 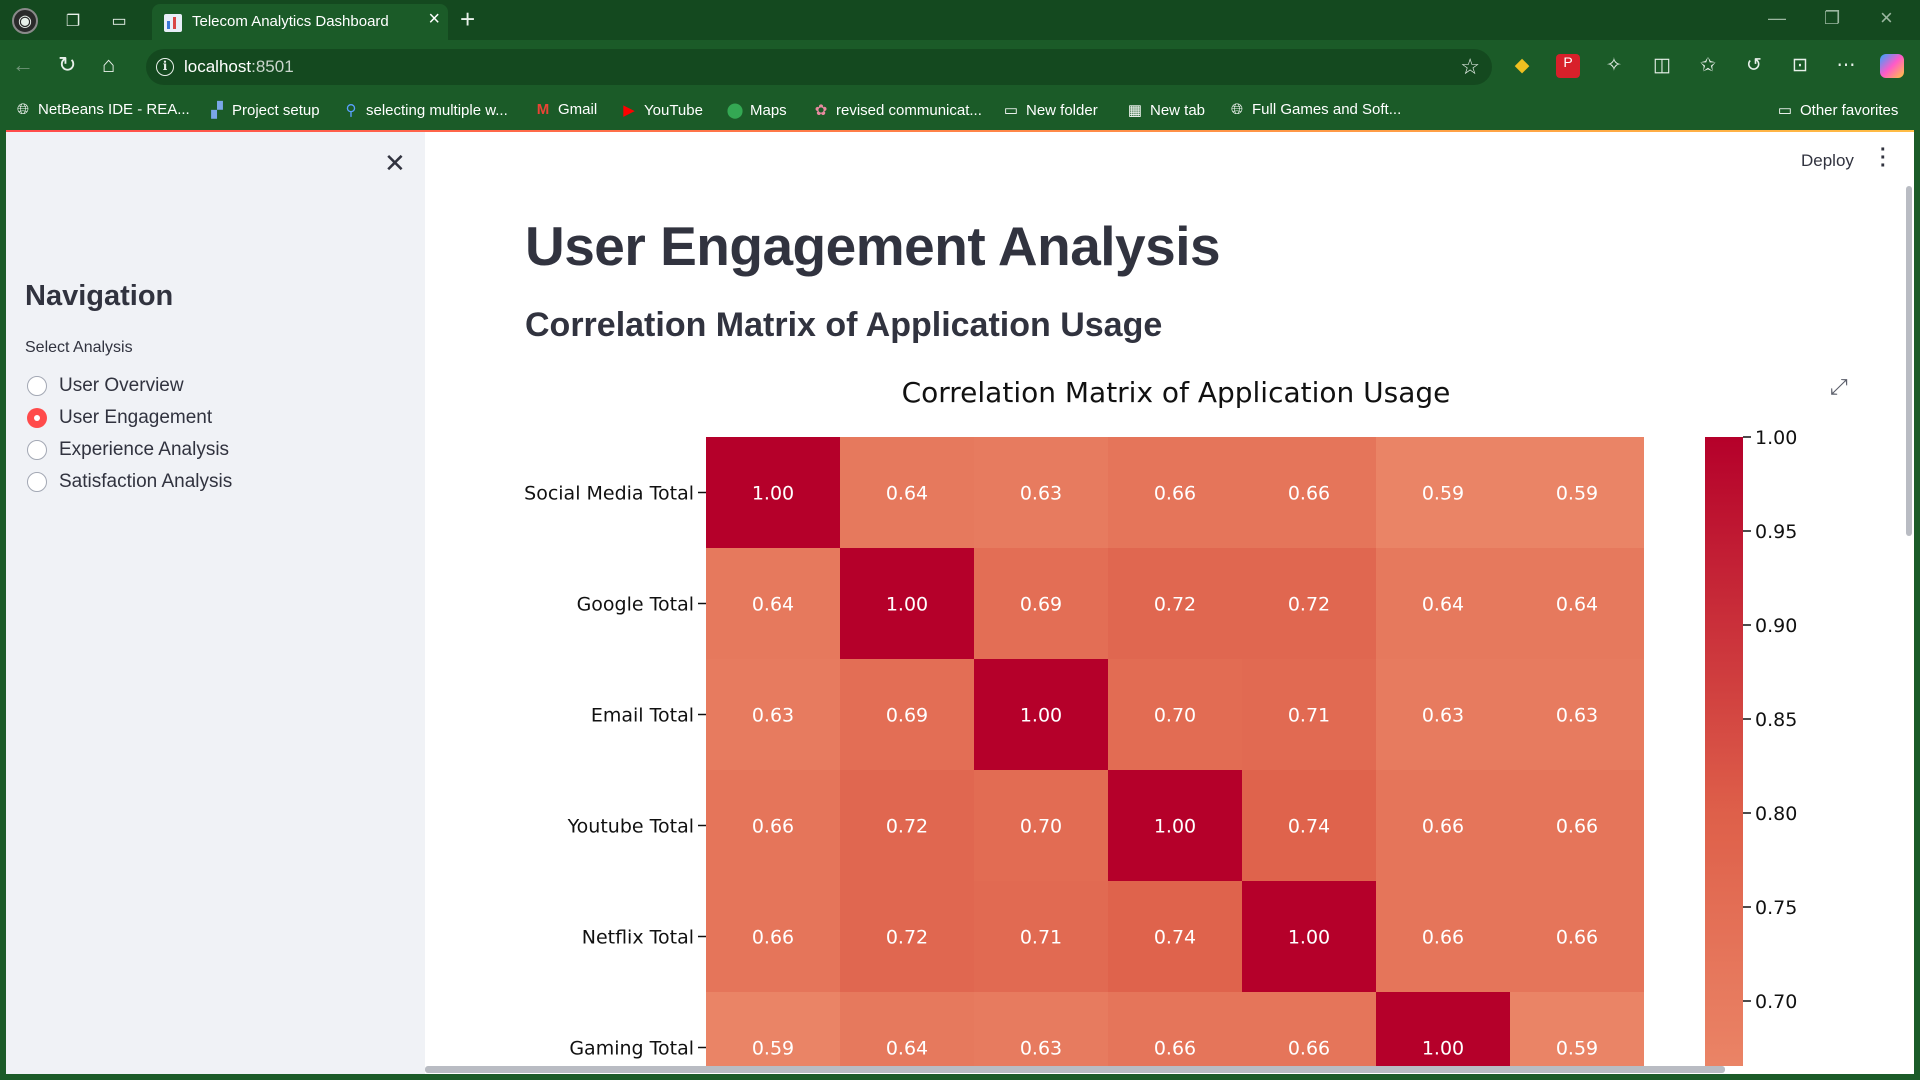 I want to click on cell-value-label: 0.74, so click(x=1175, y=938).